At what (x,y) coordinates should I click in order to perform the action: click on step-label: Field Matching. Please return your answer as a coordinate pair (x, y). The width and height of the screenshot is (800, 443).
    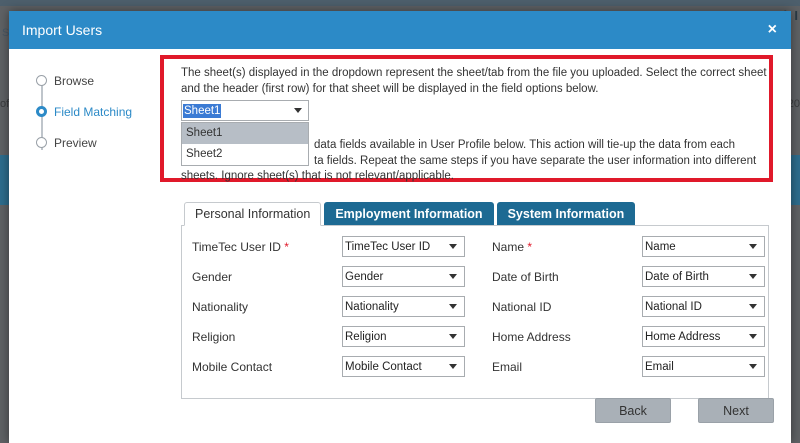
    Looking at the image, I should click on (93, 111).